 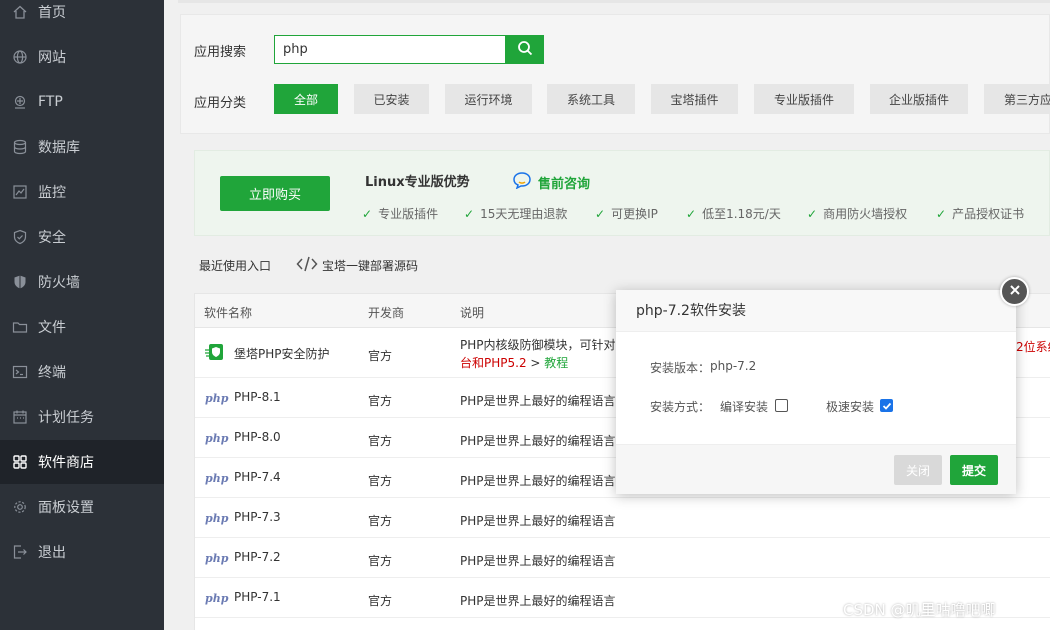 What do you see at coordinates (257, 397) in the screenshot?
I see `software-name: PHP-8.1` at bounding box center [257, 397].